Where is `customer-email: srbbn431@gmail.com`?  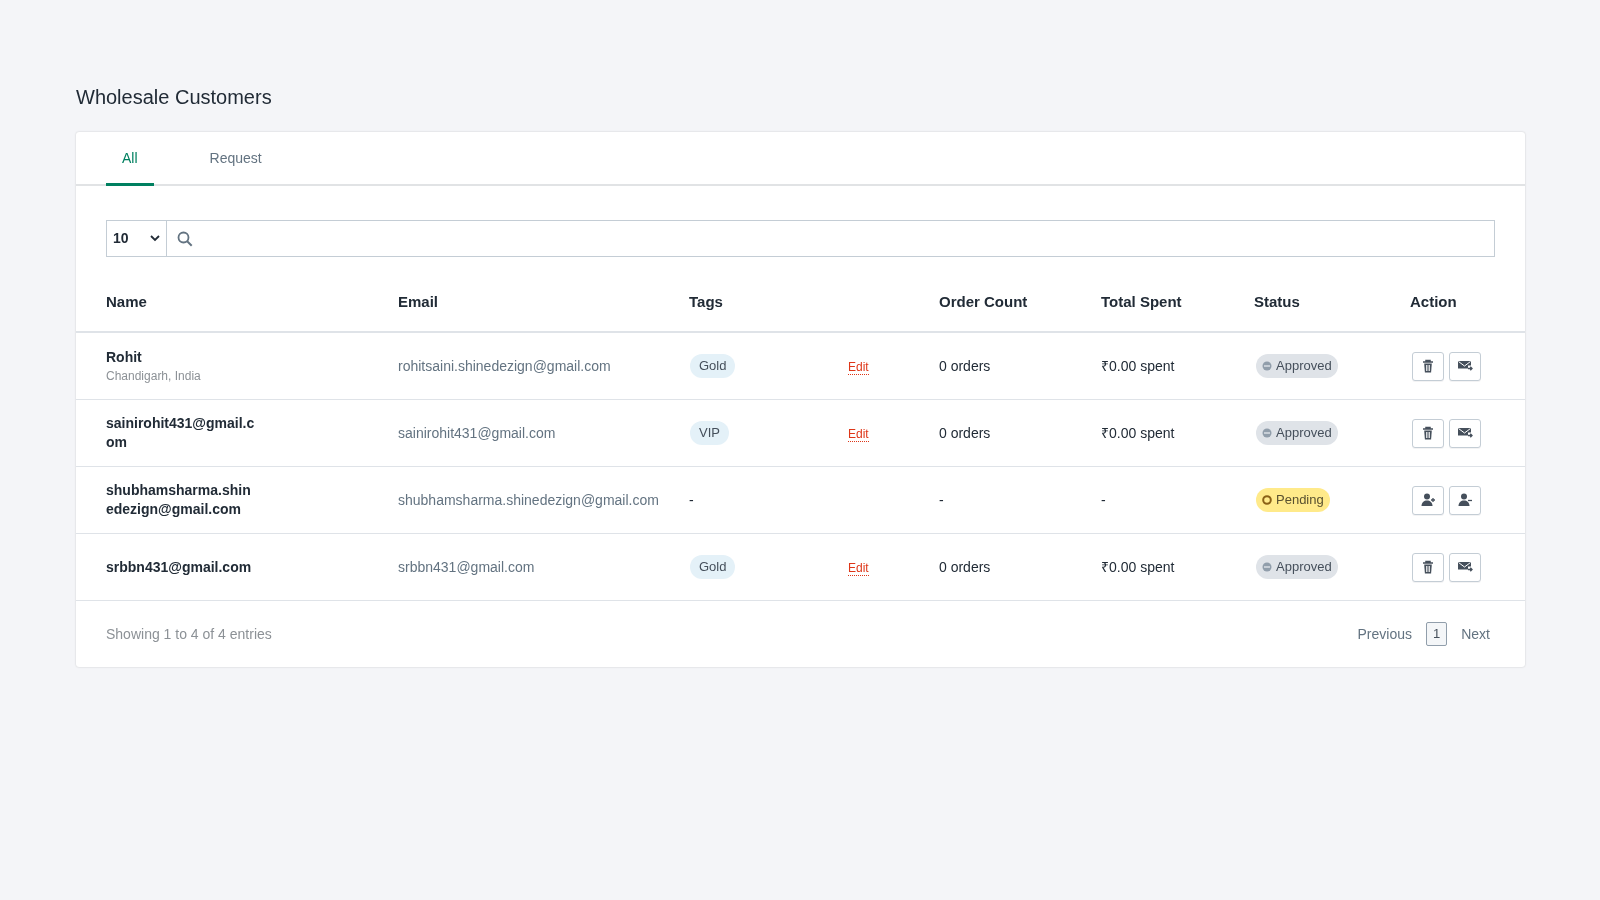 customer-email: srbbn431@gmail.com is located at coordinates (466, 566).